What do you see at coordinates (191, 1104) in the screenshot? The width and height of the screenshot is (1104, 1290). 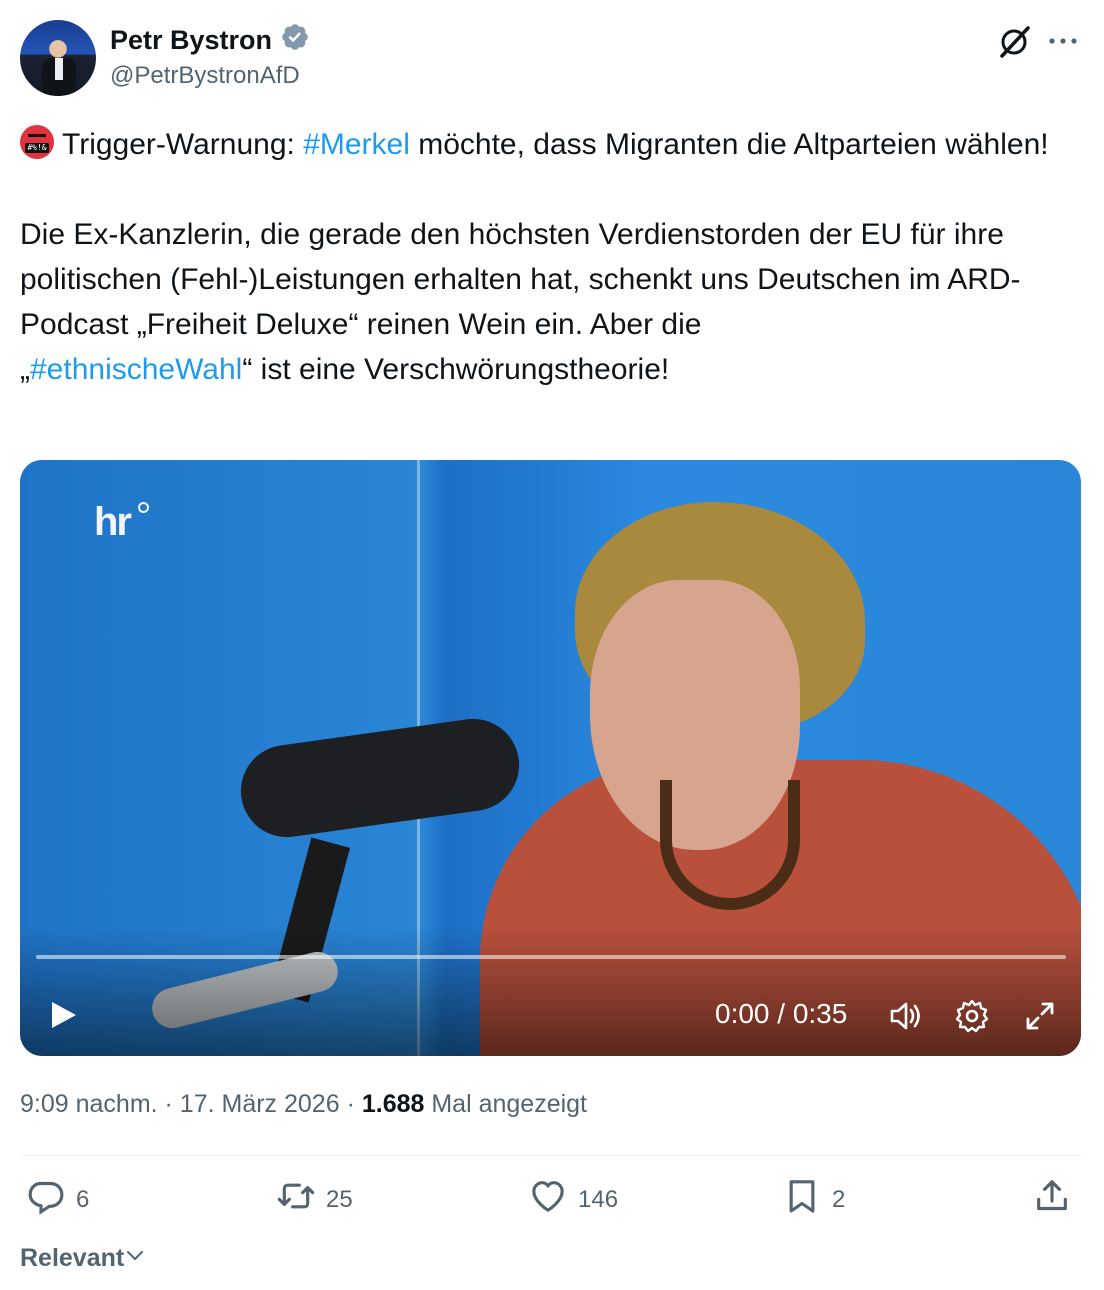 I see `tweet-timestamp: 9:09 nachm. · 17. März 2026 ·` at bounding box center [191, 1104].